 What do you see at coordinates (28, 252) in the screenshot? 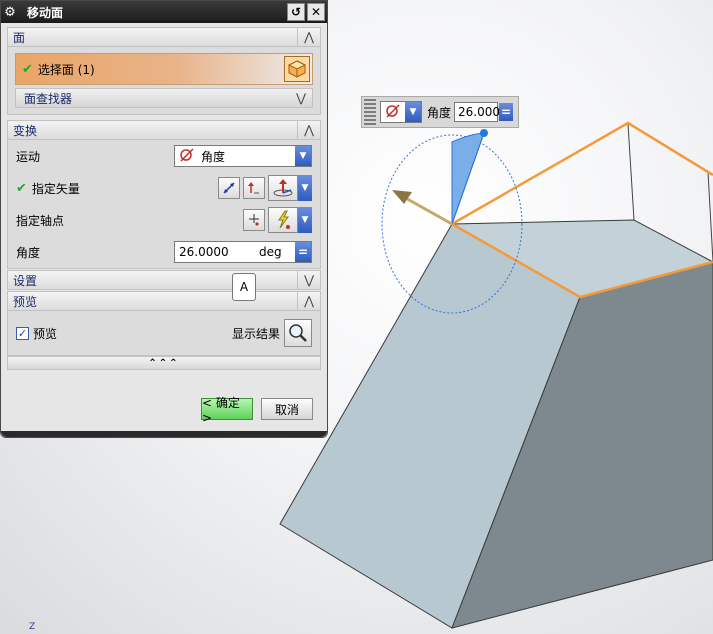
I see `angle-label: 角度` at bounding box center [28, 252].